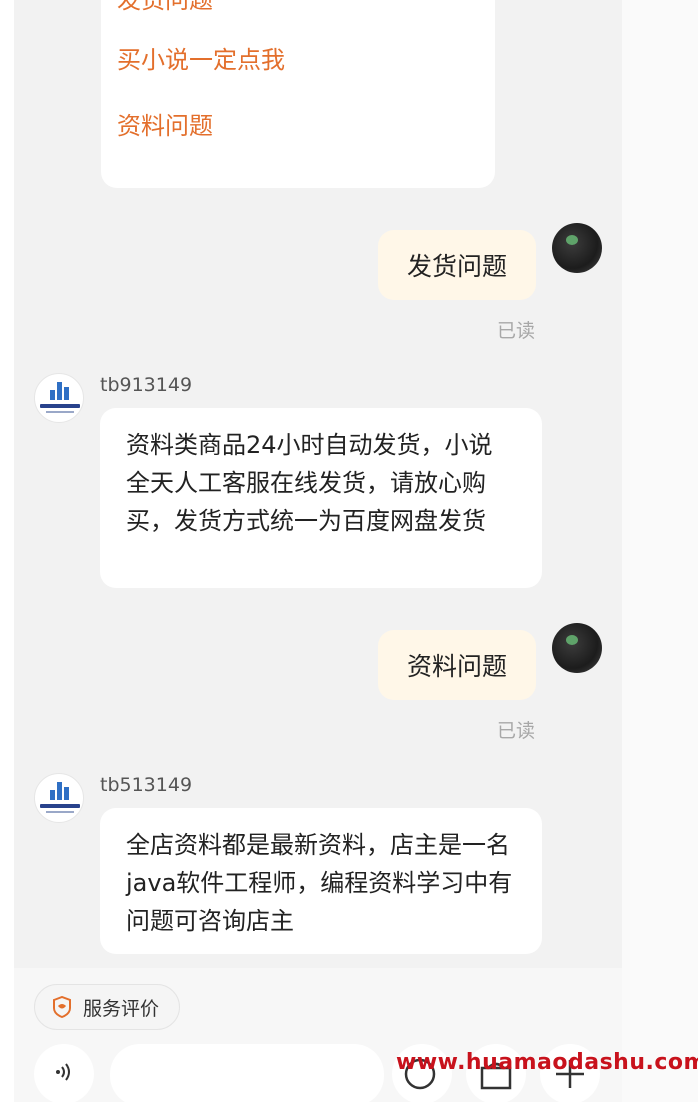 The image size is (698, 1108). What do you see at coordinates (121, 1008) in the screenshot?
I see `service-evaluation-label: 服务评价` at bounding box center [121, 1008].